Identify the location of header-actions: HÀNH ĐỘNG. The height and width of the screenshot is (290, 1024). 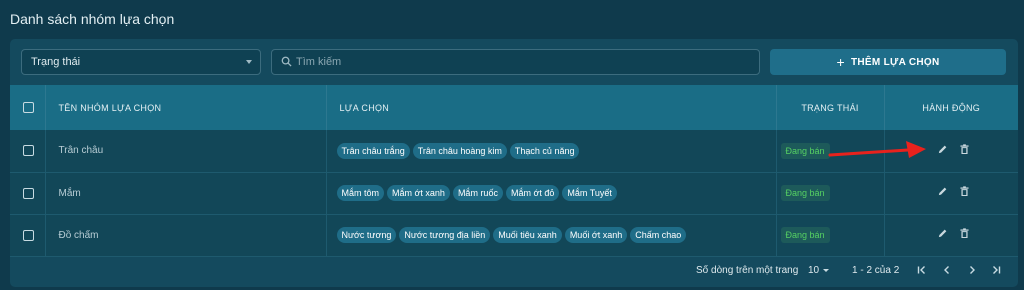
(951, 107).